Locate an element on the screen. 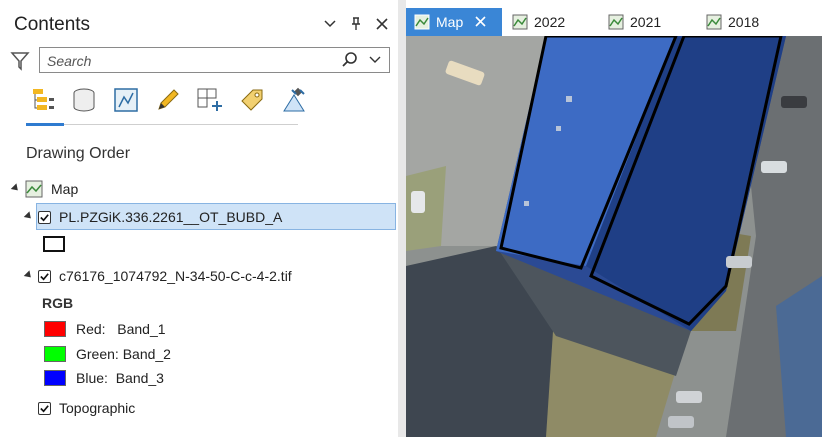 The width and height of the screenshot is (822, 437). close-icon is located at coordinates (382, 24).